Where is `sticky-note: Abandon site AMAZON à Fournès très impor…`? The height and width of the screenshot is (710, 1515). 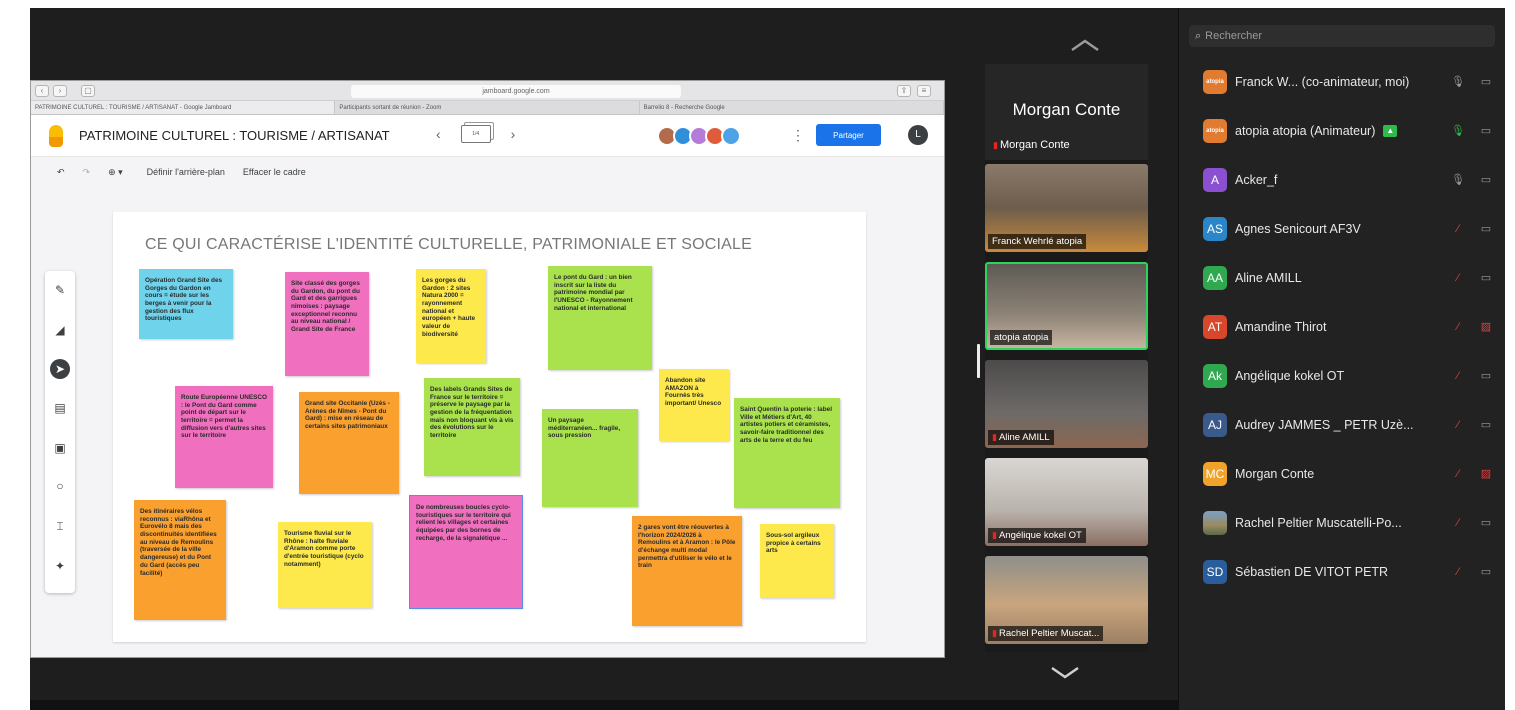
sticky-note: Abandon site AMAZON à Fournès très impor… is located at coordinates (694, 405).